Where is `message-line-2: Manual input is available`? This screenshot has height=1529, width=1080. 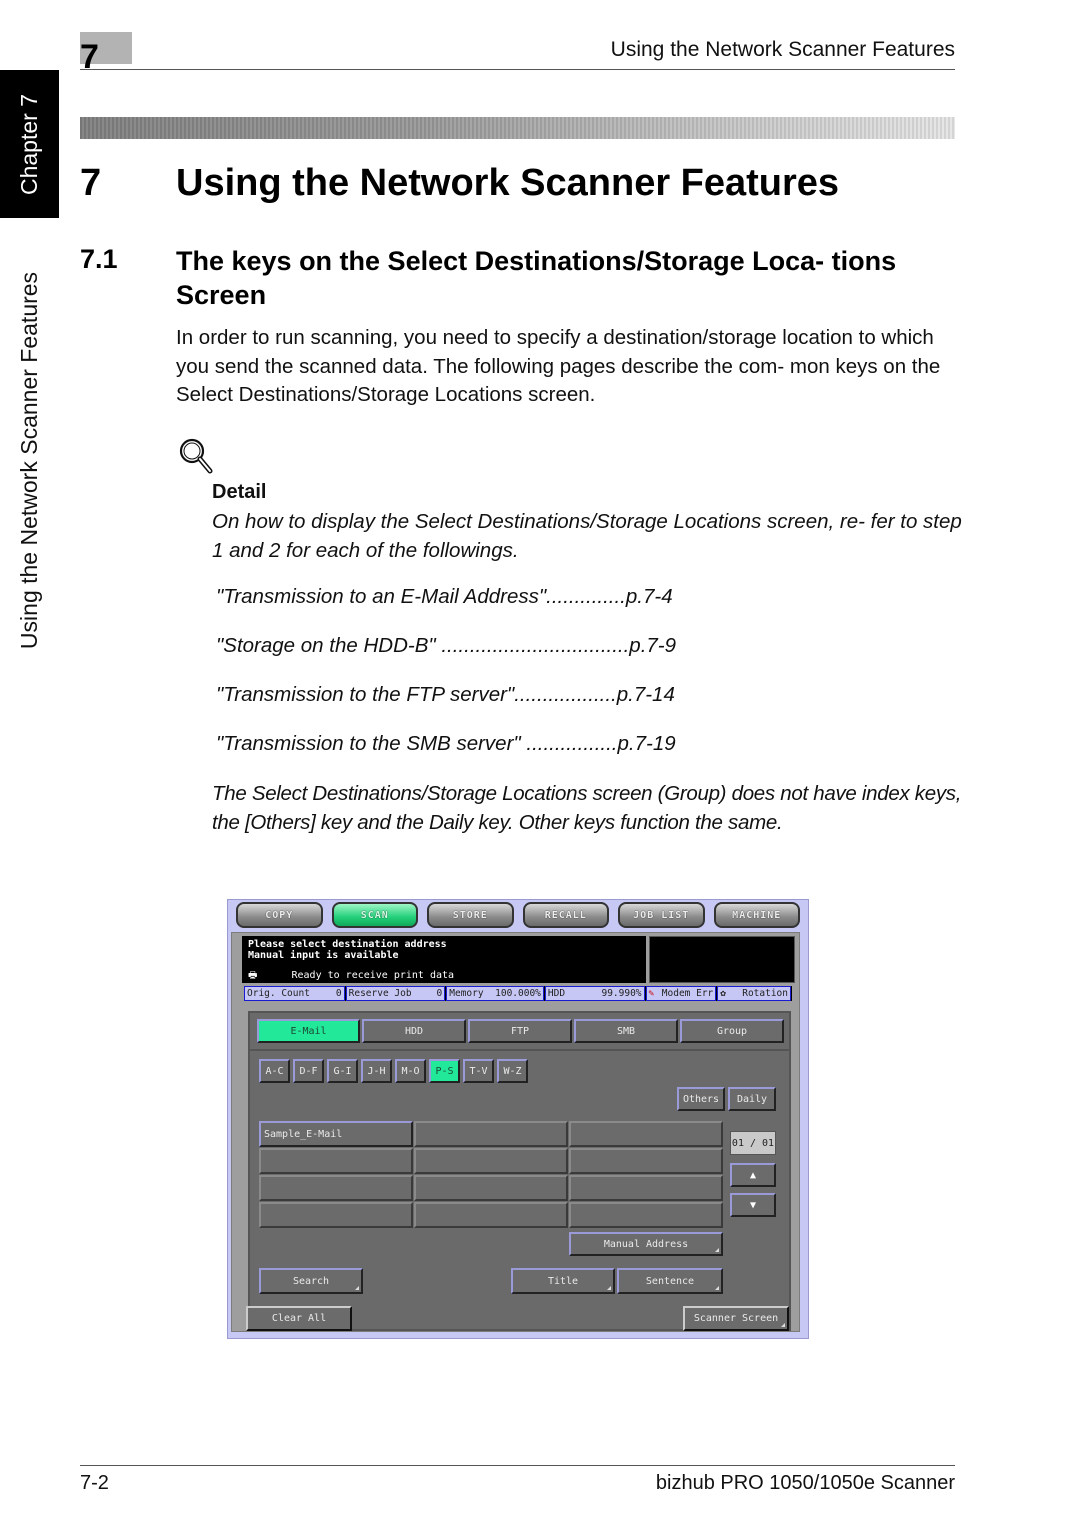 message-line-2: Manual input is available is located at coordinates (323, 955).